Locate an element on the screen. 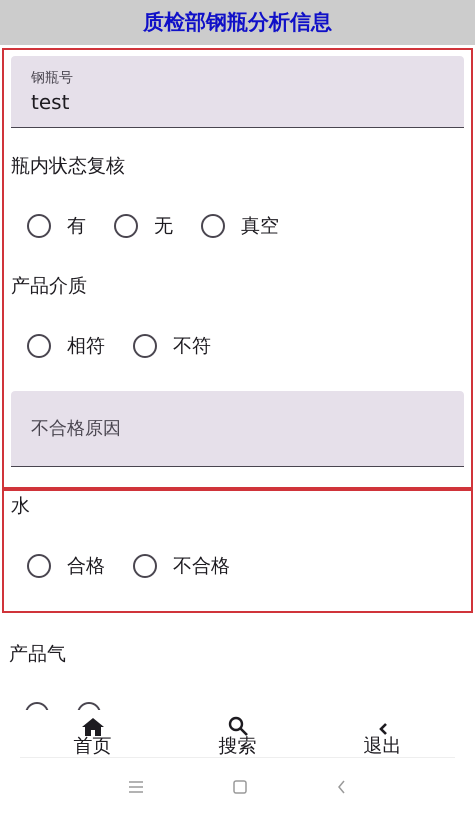 The height and width of the screenshot is (818, 475). nav-tab: 退出 is located at coordinates (383, 739).